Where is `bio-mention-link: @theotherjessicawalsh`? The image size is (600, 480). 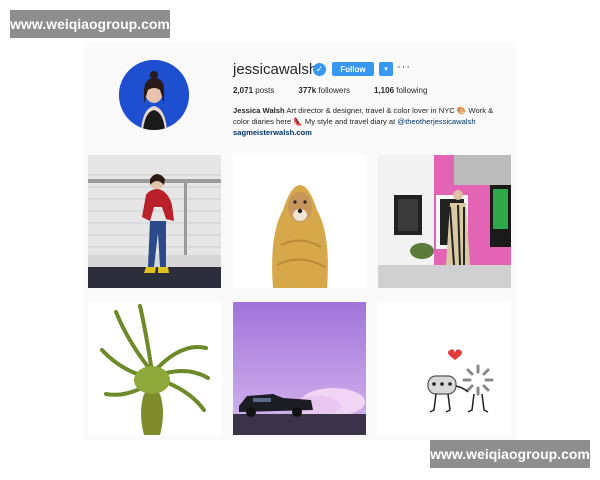
bio-mention-link: @theotherjessicawalsh is located at coordinates (436, 121).